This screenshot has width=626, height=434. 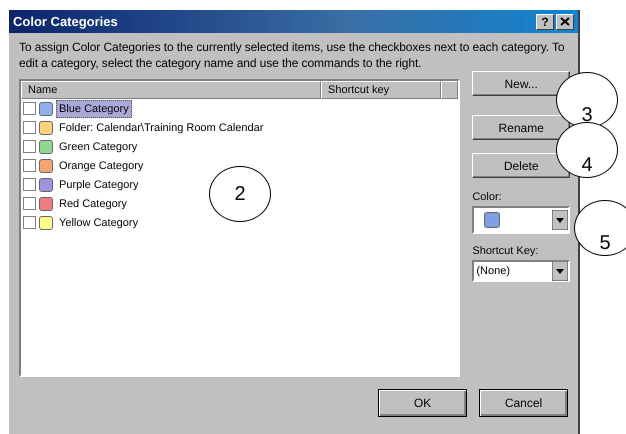 I want to click on close-icon, so click(x=565, y=21).